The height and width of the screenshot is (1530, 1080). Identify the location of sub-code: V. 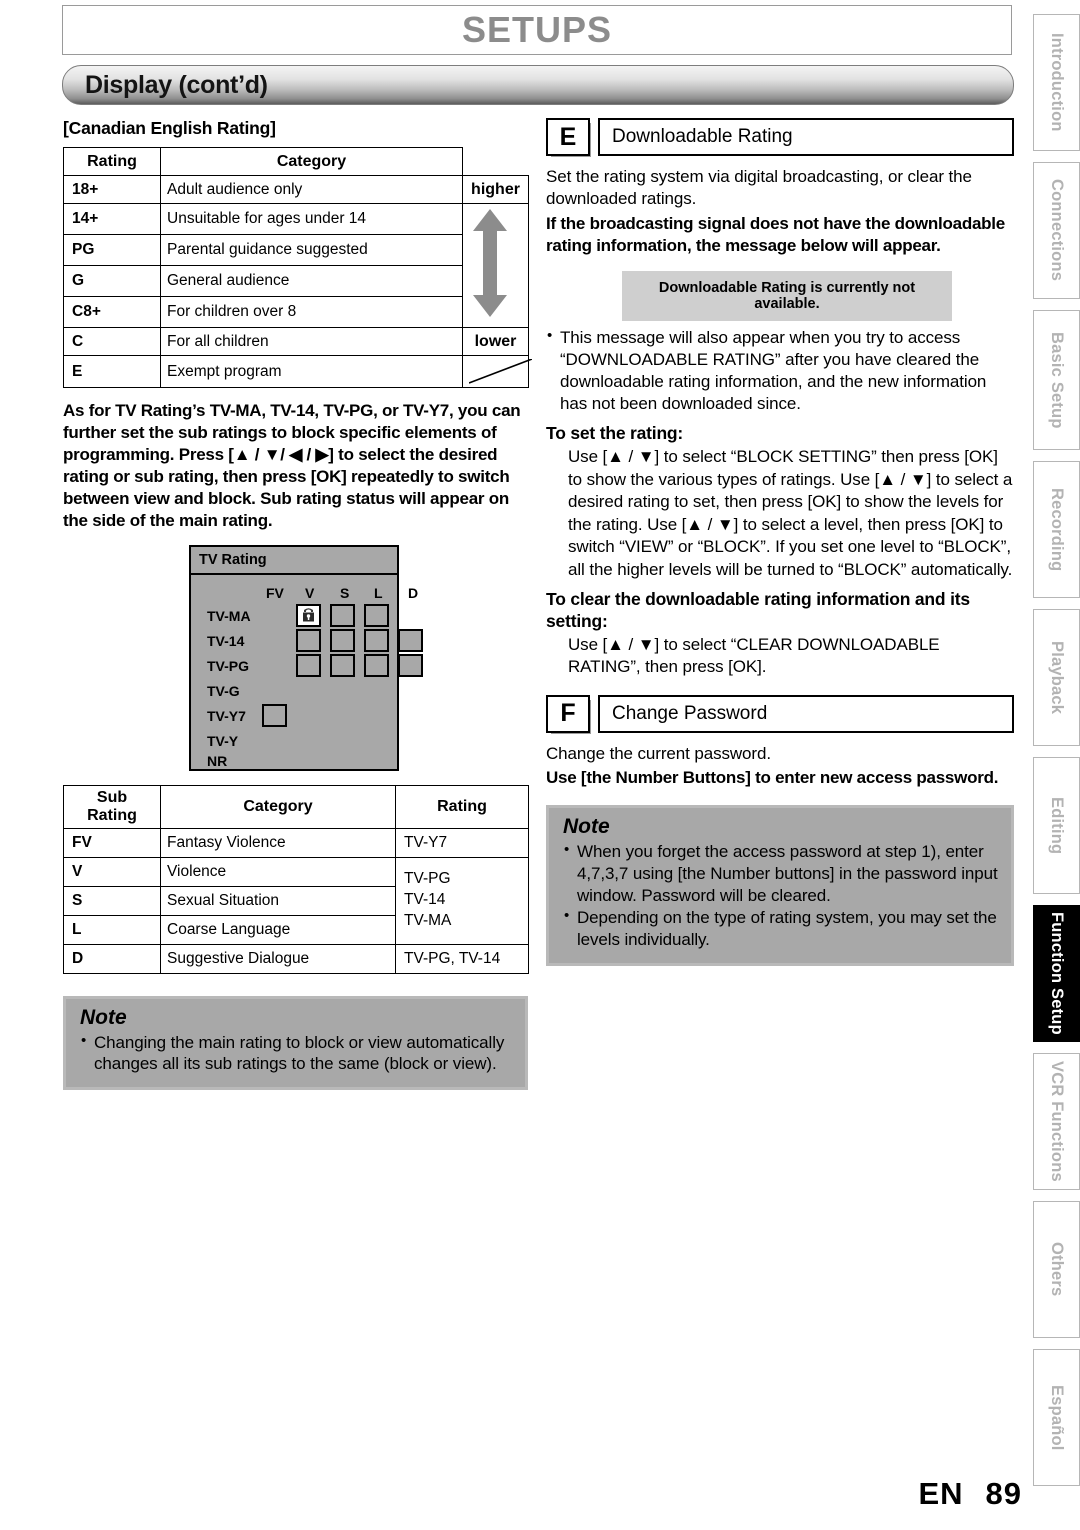
(112, 871).